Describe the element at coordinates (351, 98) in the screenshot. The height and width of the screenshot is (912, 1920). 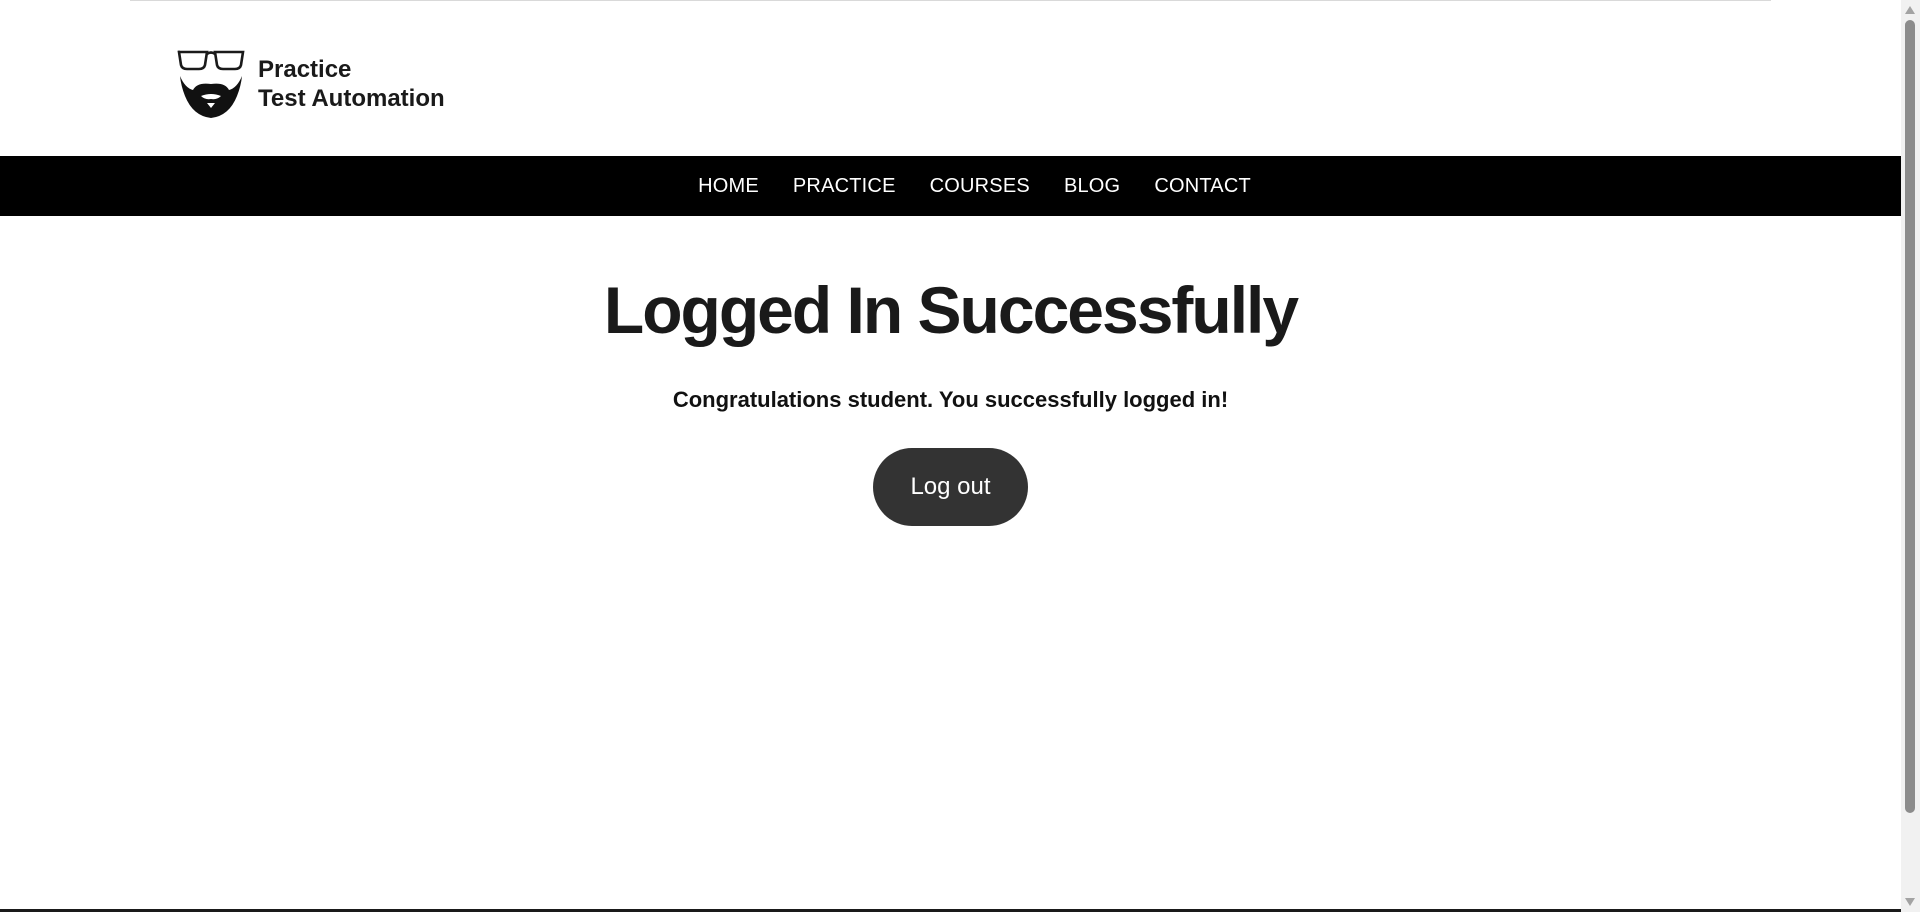
I see `logo-line-2: Test Automation` at that location.